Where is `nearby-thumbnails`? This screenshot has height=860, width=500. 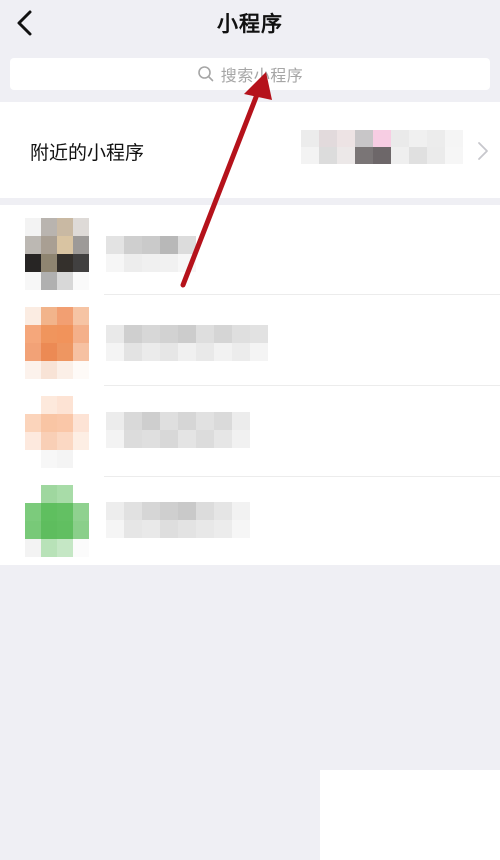
nearby-thumbnails is located at coordinates (382, 147).